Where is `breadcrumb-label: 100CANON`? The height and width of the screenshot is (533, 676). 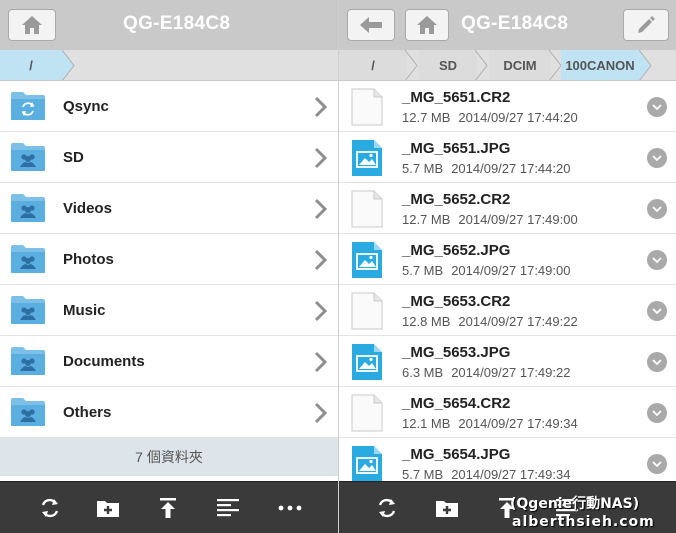 breadcrumb-label: 100CANON is located at coordinates (600, 65).